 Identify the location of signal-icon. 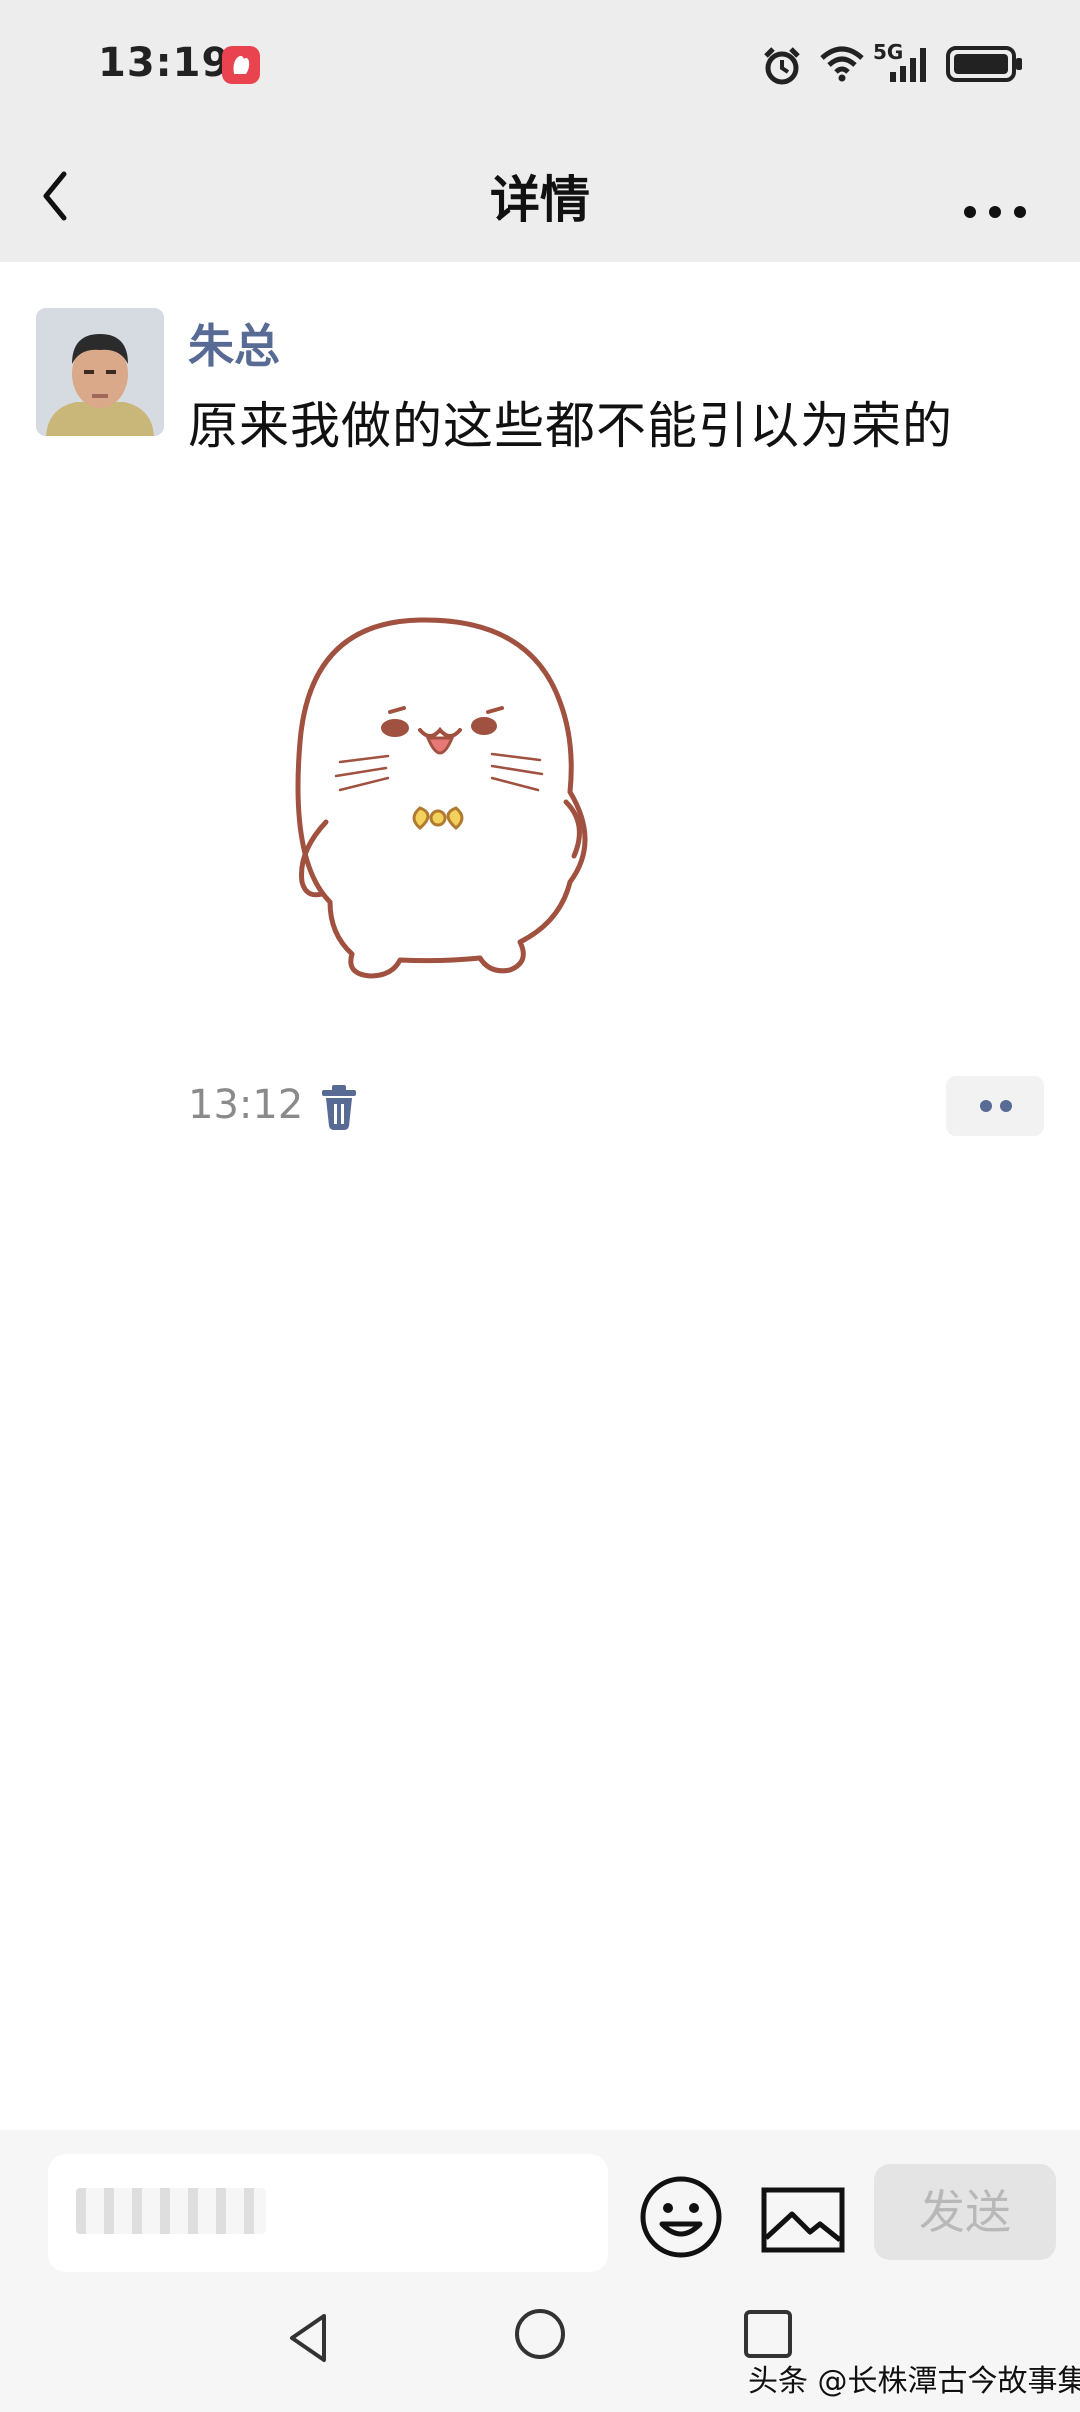
(908, 65).